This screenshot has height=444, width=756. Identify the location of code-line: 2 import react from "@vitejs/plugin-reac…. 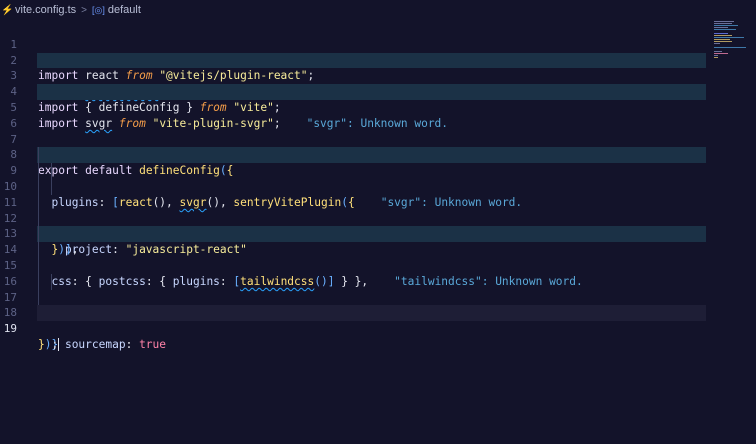
(356, 60).